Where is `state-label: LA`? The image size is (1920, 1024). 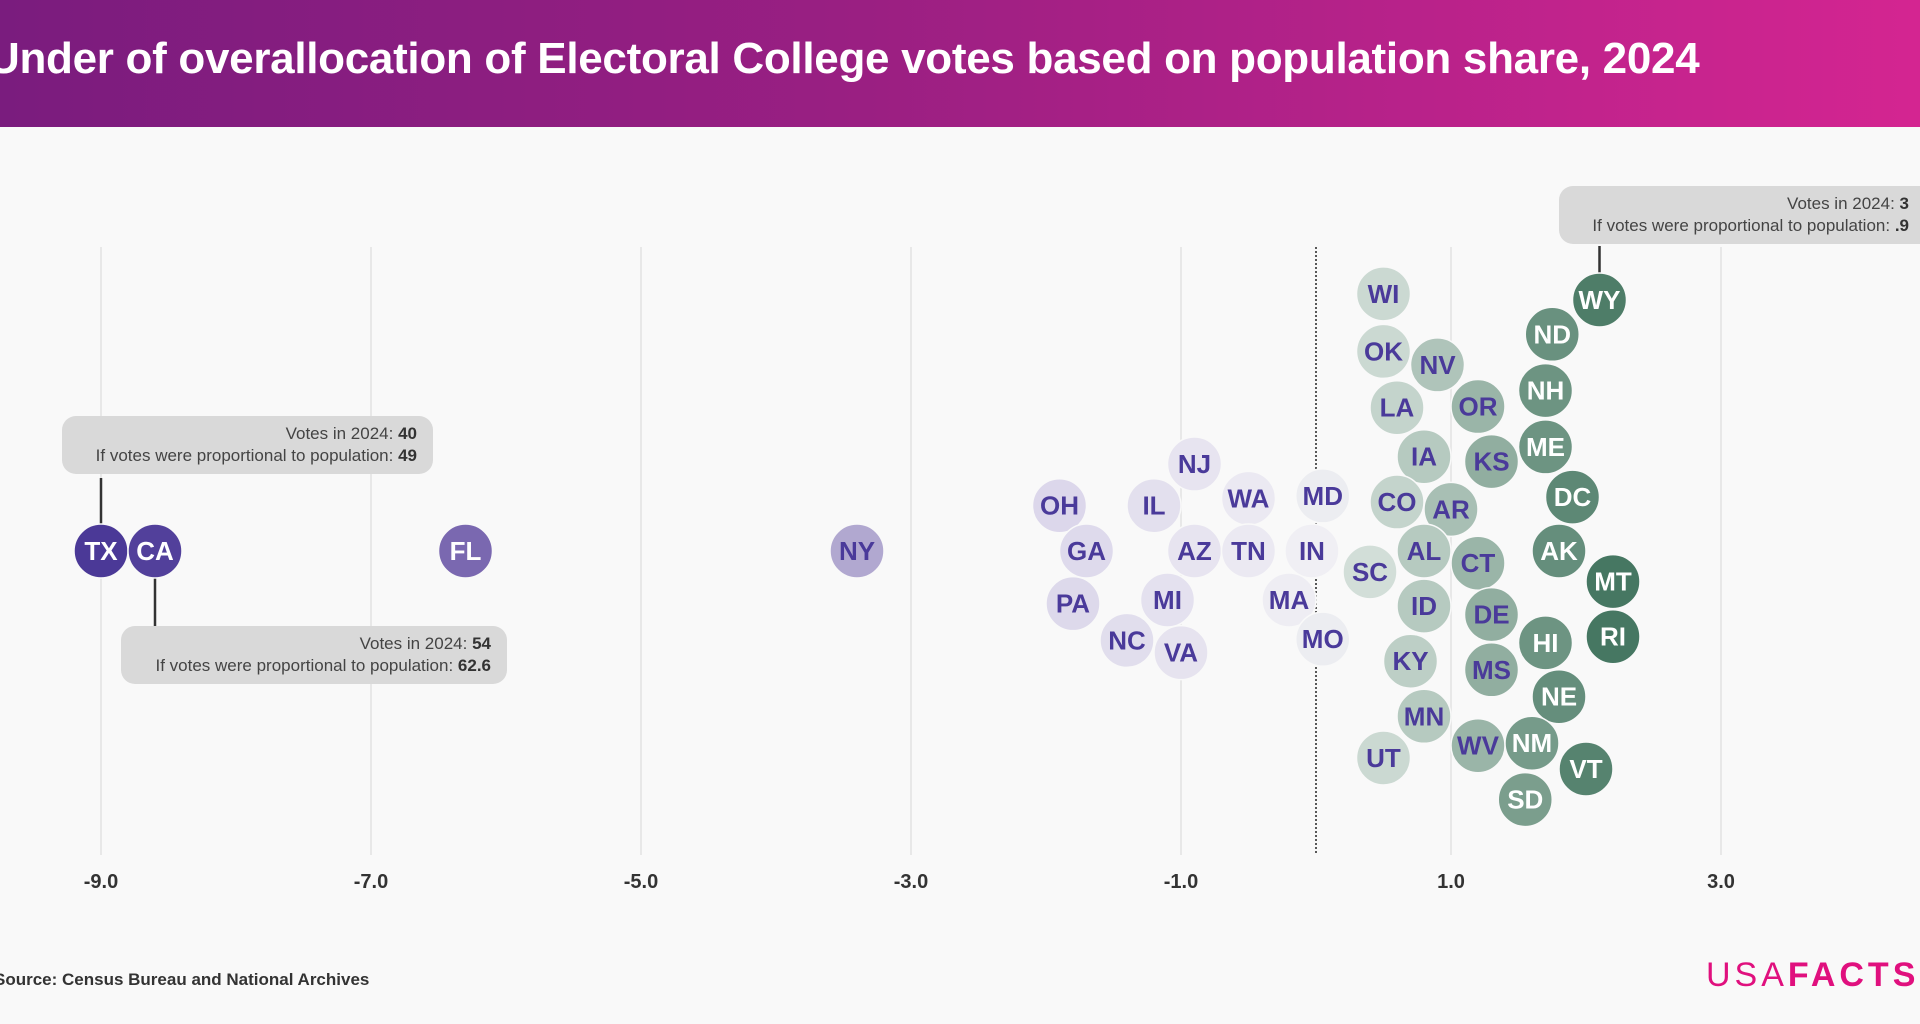
state-label: LA is located at coordinates (1397, 408).